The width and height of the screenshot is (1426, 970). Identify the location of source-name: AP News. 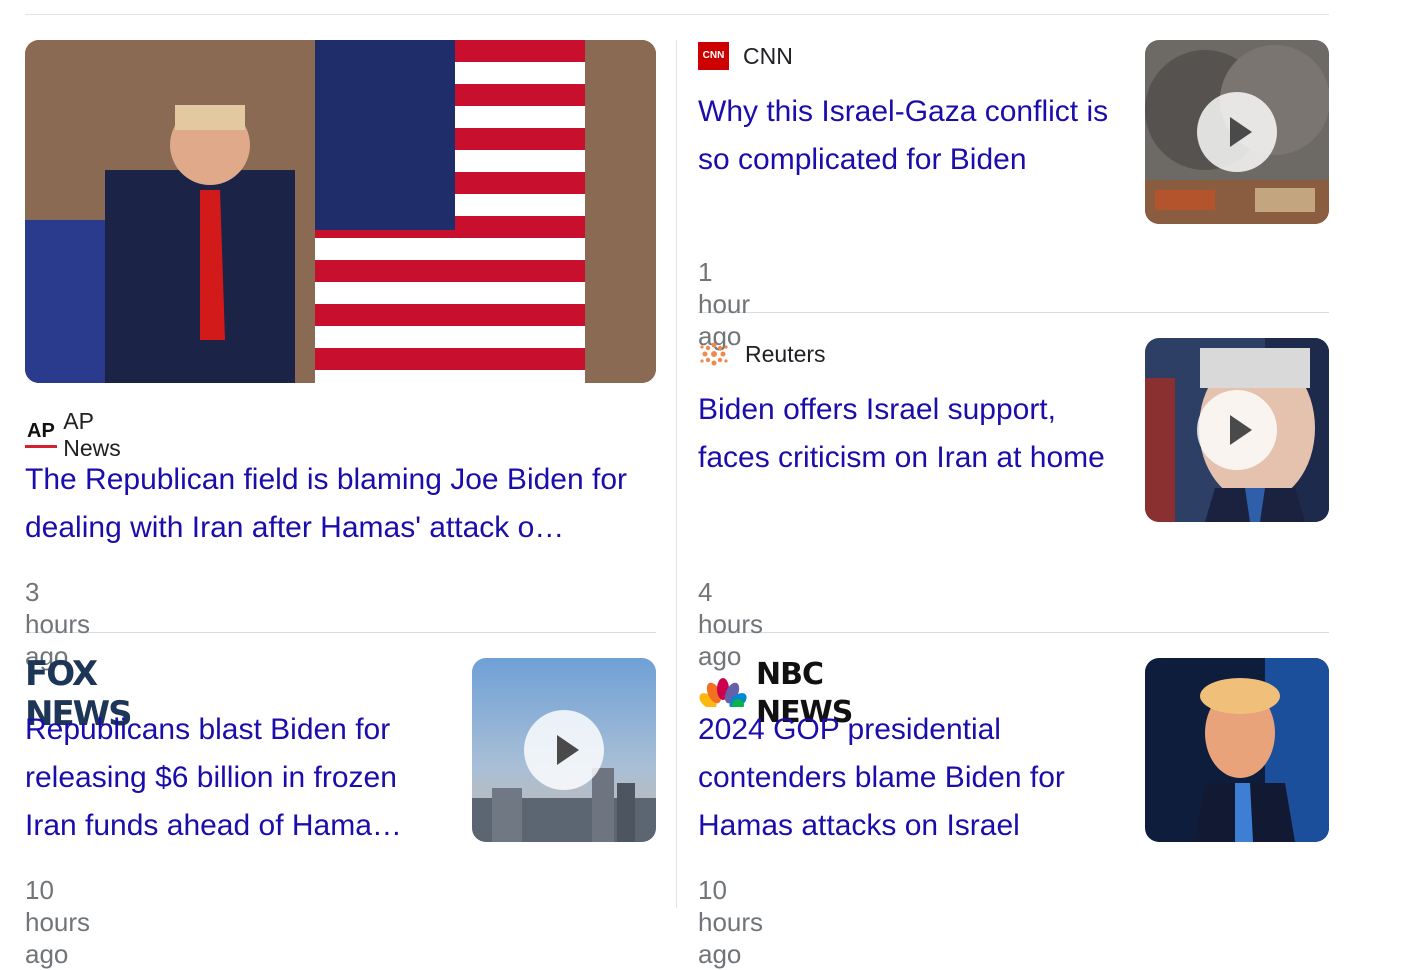
(92, 434).